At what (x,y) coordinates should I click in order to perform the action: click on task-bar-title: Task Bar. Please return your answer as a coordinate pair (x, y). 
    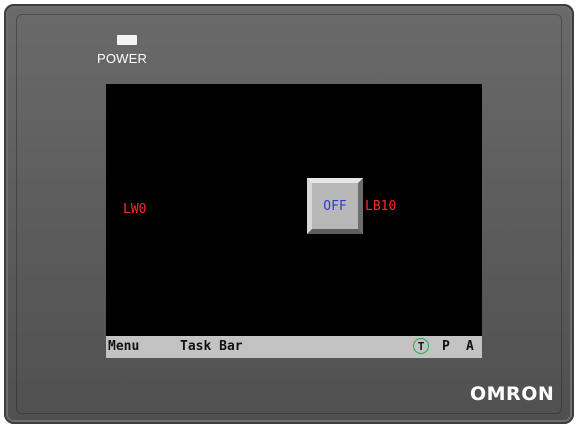
    Looking at the image, I should click on (211, 346).